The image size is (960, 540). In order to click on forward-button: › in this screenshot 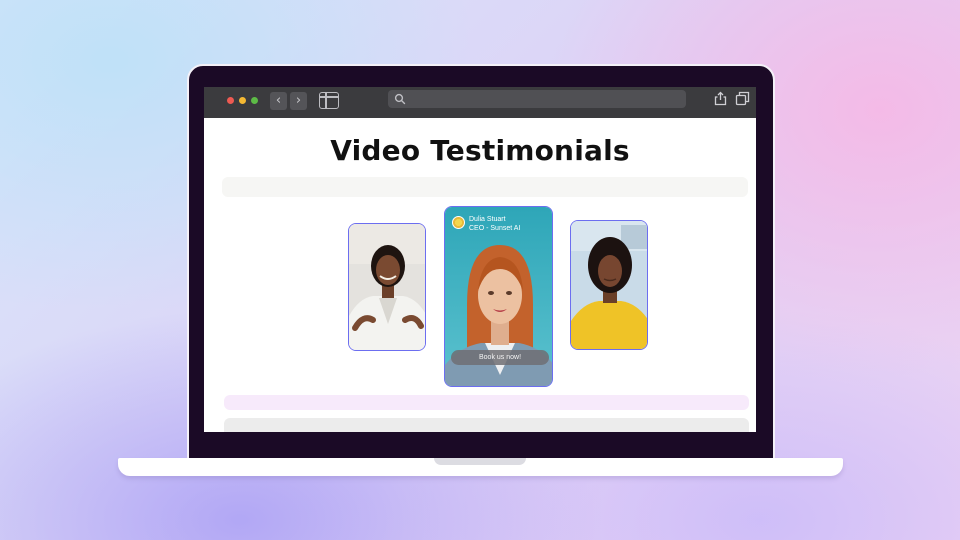, I will do `click(298, 101)`.